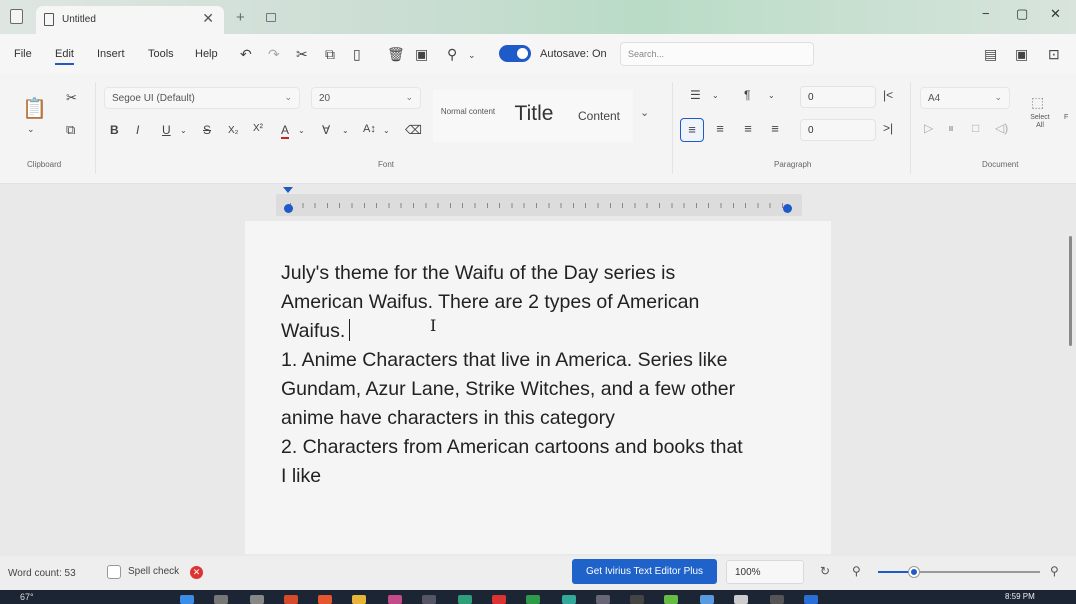 Image resolution: width=1076 pixels, height=604 pixels. Describe the element at coordinates (644, 112) in the screenshot. I see `styles-expand-icon: ⌄` at that location.